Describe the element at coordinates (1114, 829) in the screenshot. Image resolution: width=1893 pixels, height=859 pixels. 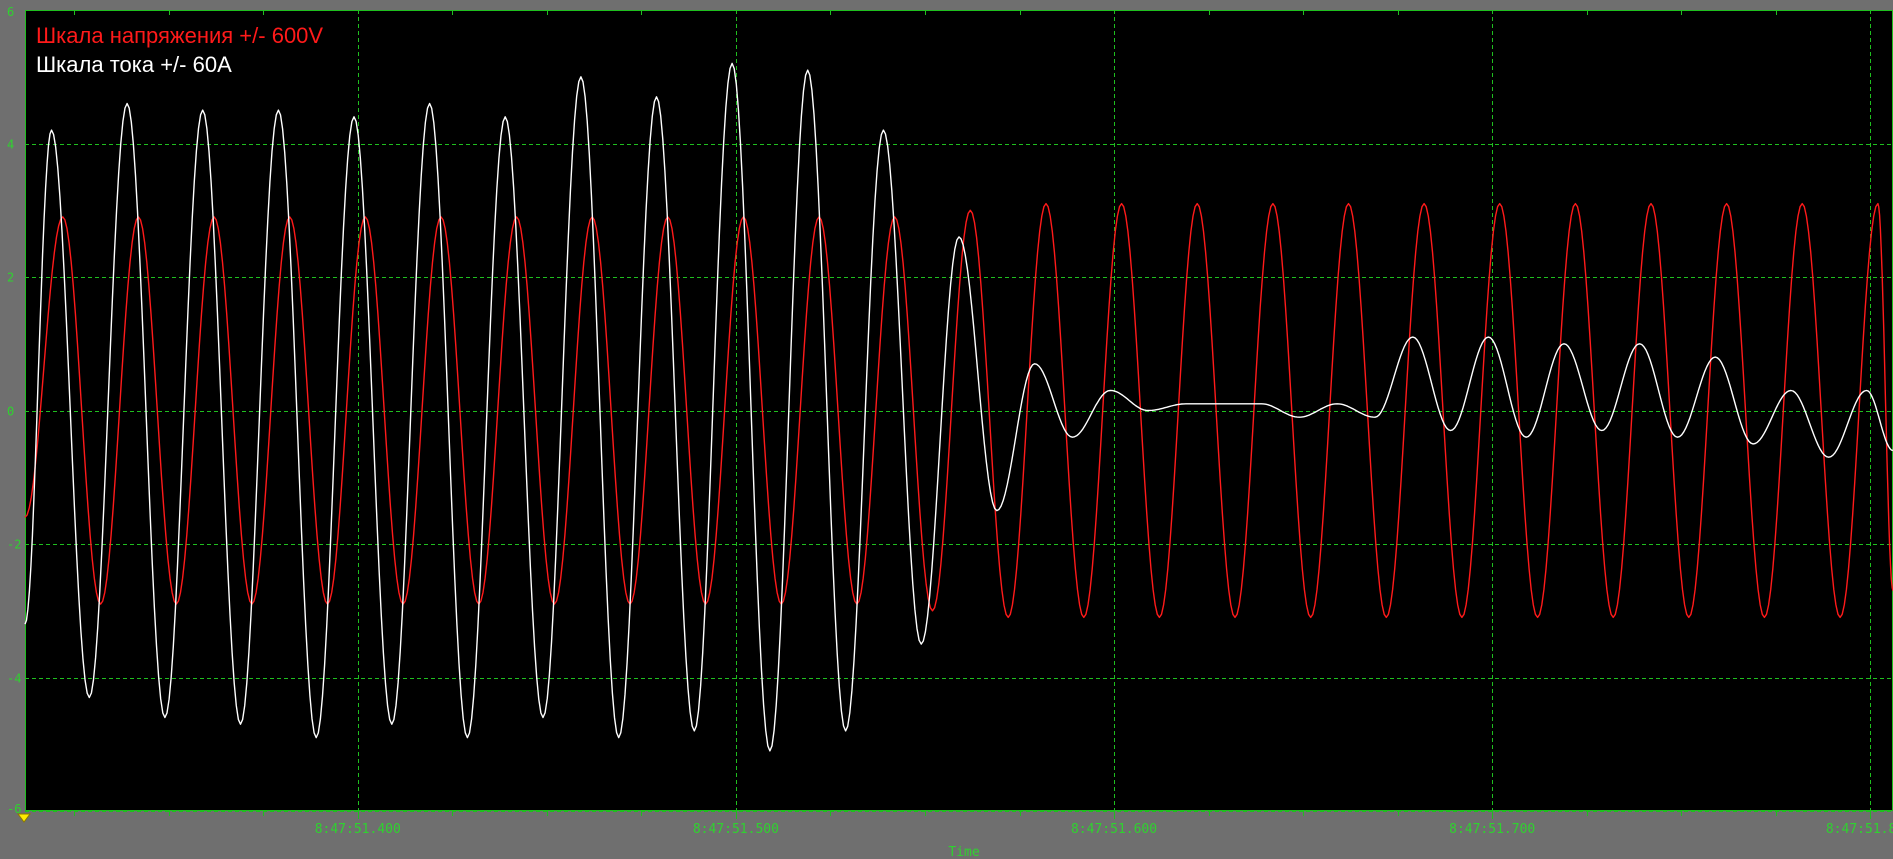
I see `x-tick-label: 8:47:51.600` at that location.